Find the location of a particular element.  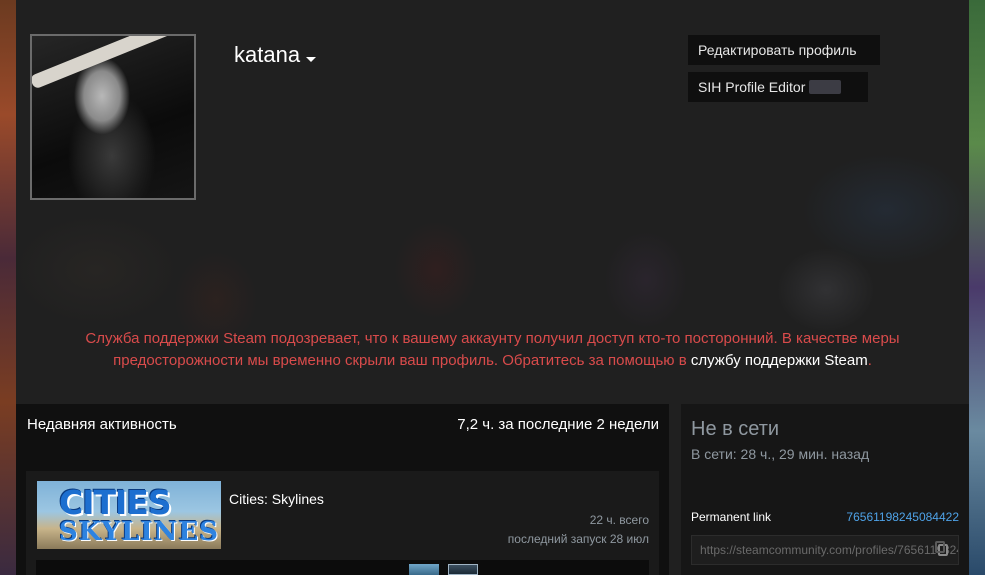

background-art-left is located at coordinates (8, 287).